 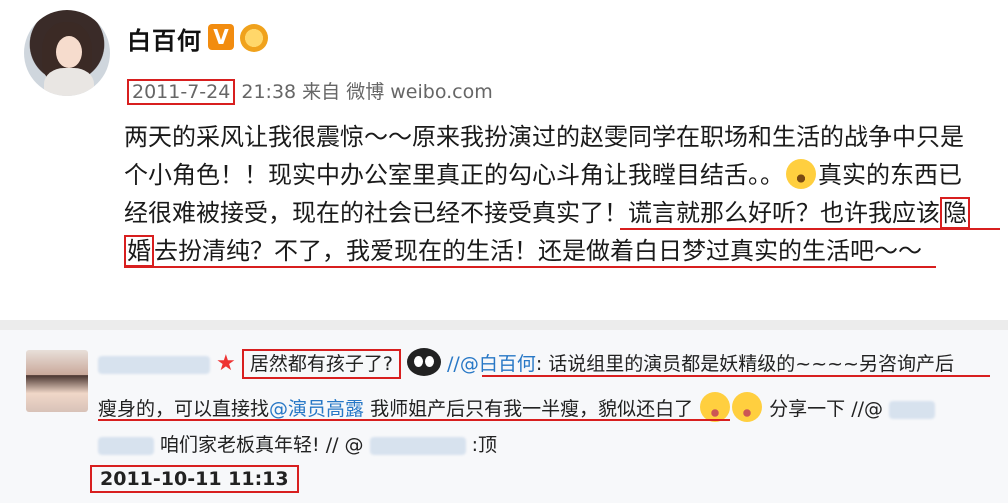 What do you see at coordinates (321, 364) in the screenshot?
I see `boxed-comment-text: 居然都有孩子了?` at bounding box center [321, 364].